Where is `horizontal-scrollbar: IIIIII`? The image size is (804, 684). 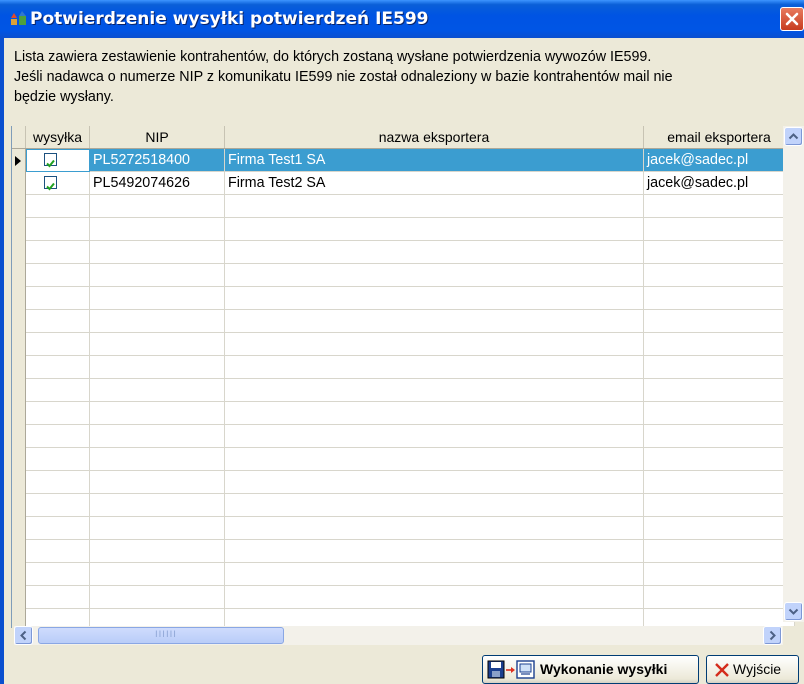 horizontal-scrollbar: IIIIII is located at coordinates (398, 635).